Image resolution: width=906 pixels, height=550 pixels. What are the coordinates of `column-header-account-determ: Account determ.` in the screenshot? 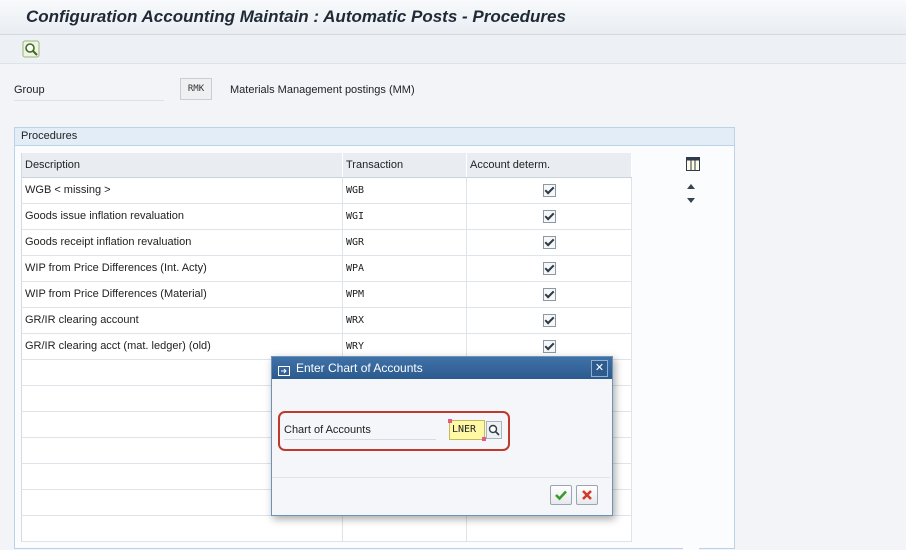 It's located at (549, 165).